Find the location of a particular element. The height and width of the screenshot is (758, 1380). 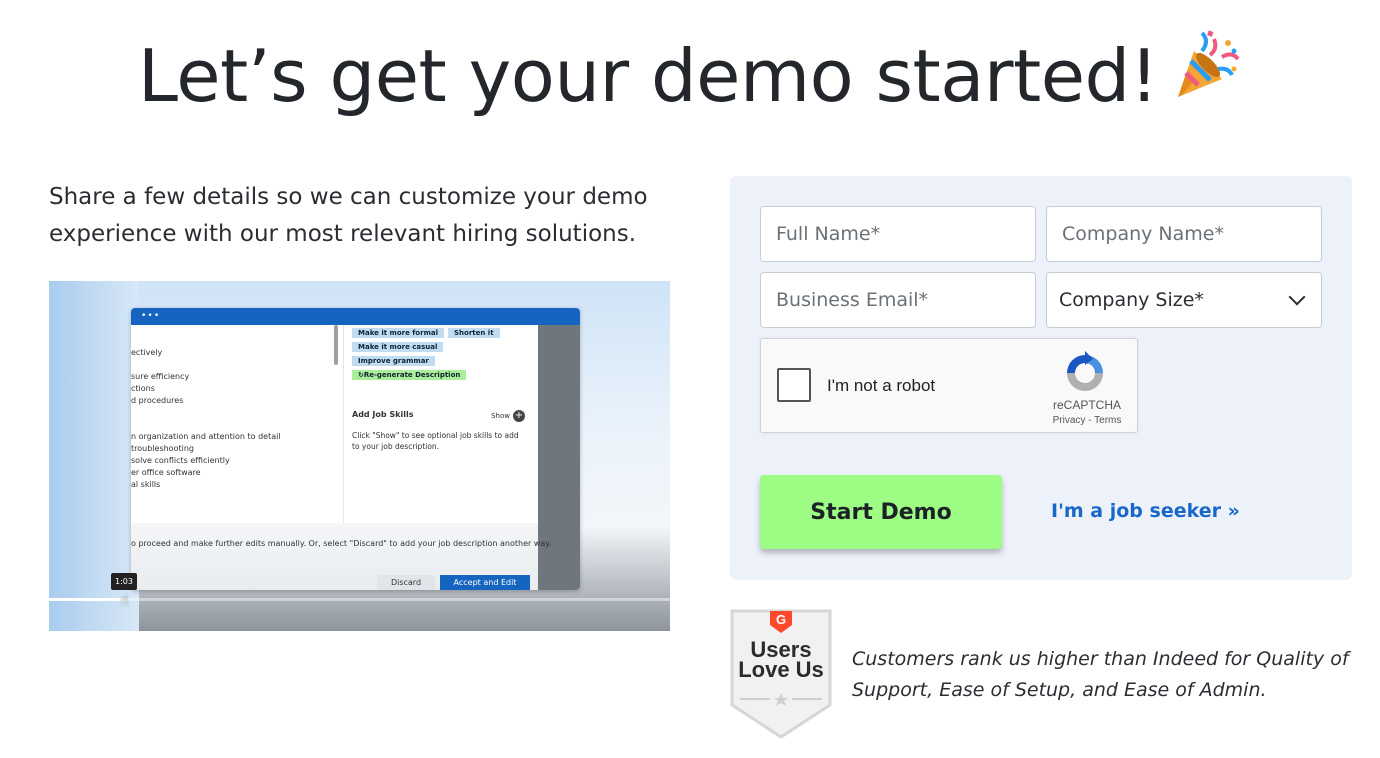

window-scrollbar is located at coordinates (336, 345).